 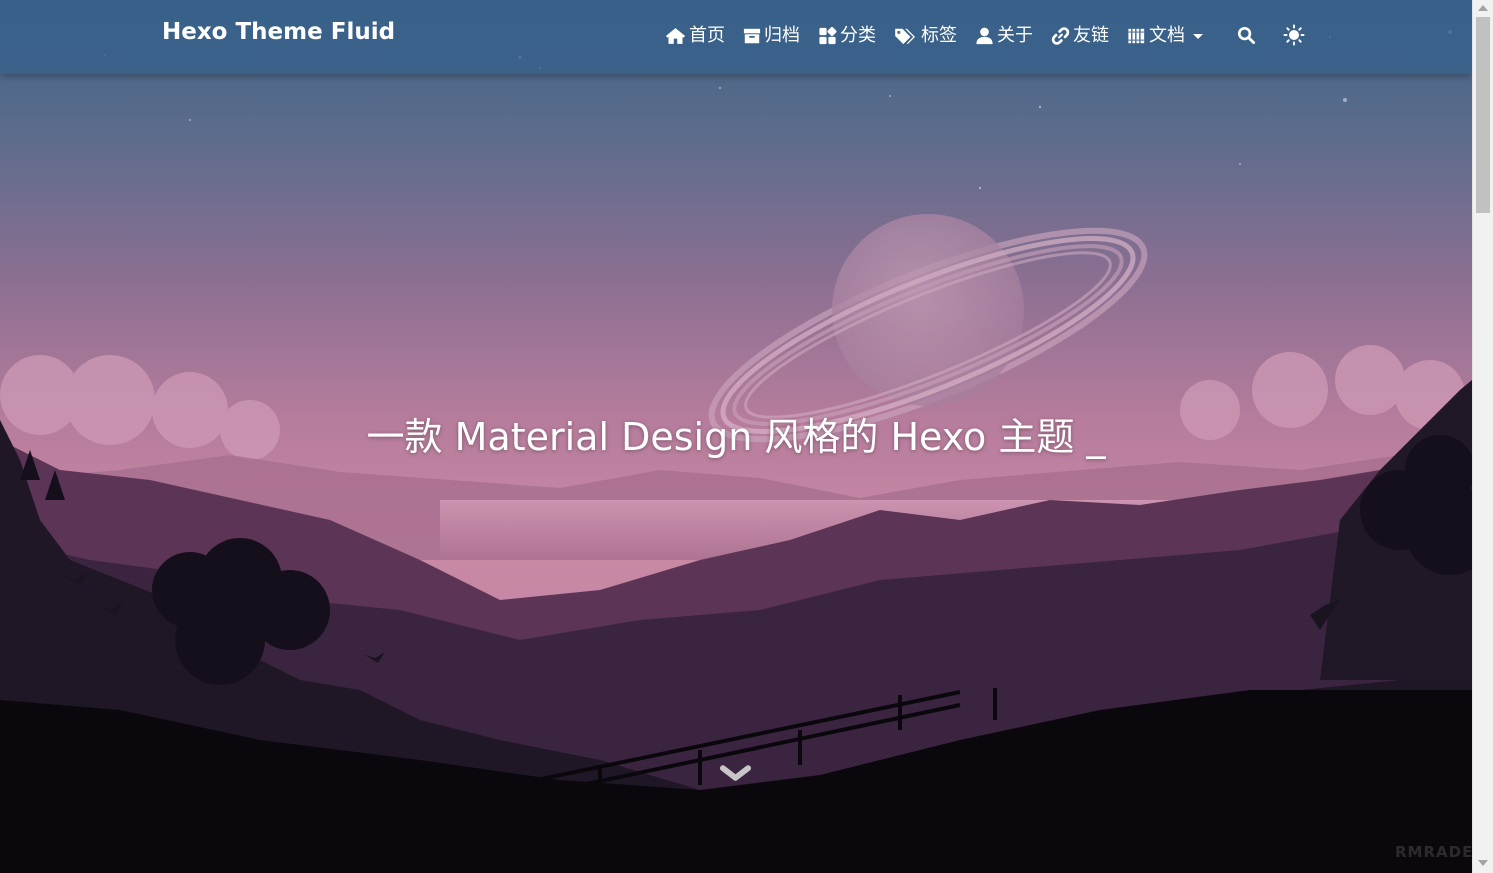 I want to click on search-button, so click(x=1246, y=37).